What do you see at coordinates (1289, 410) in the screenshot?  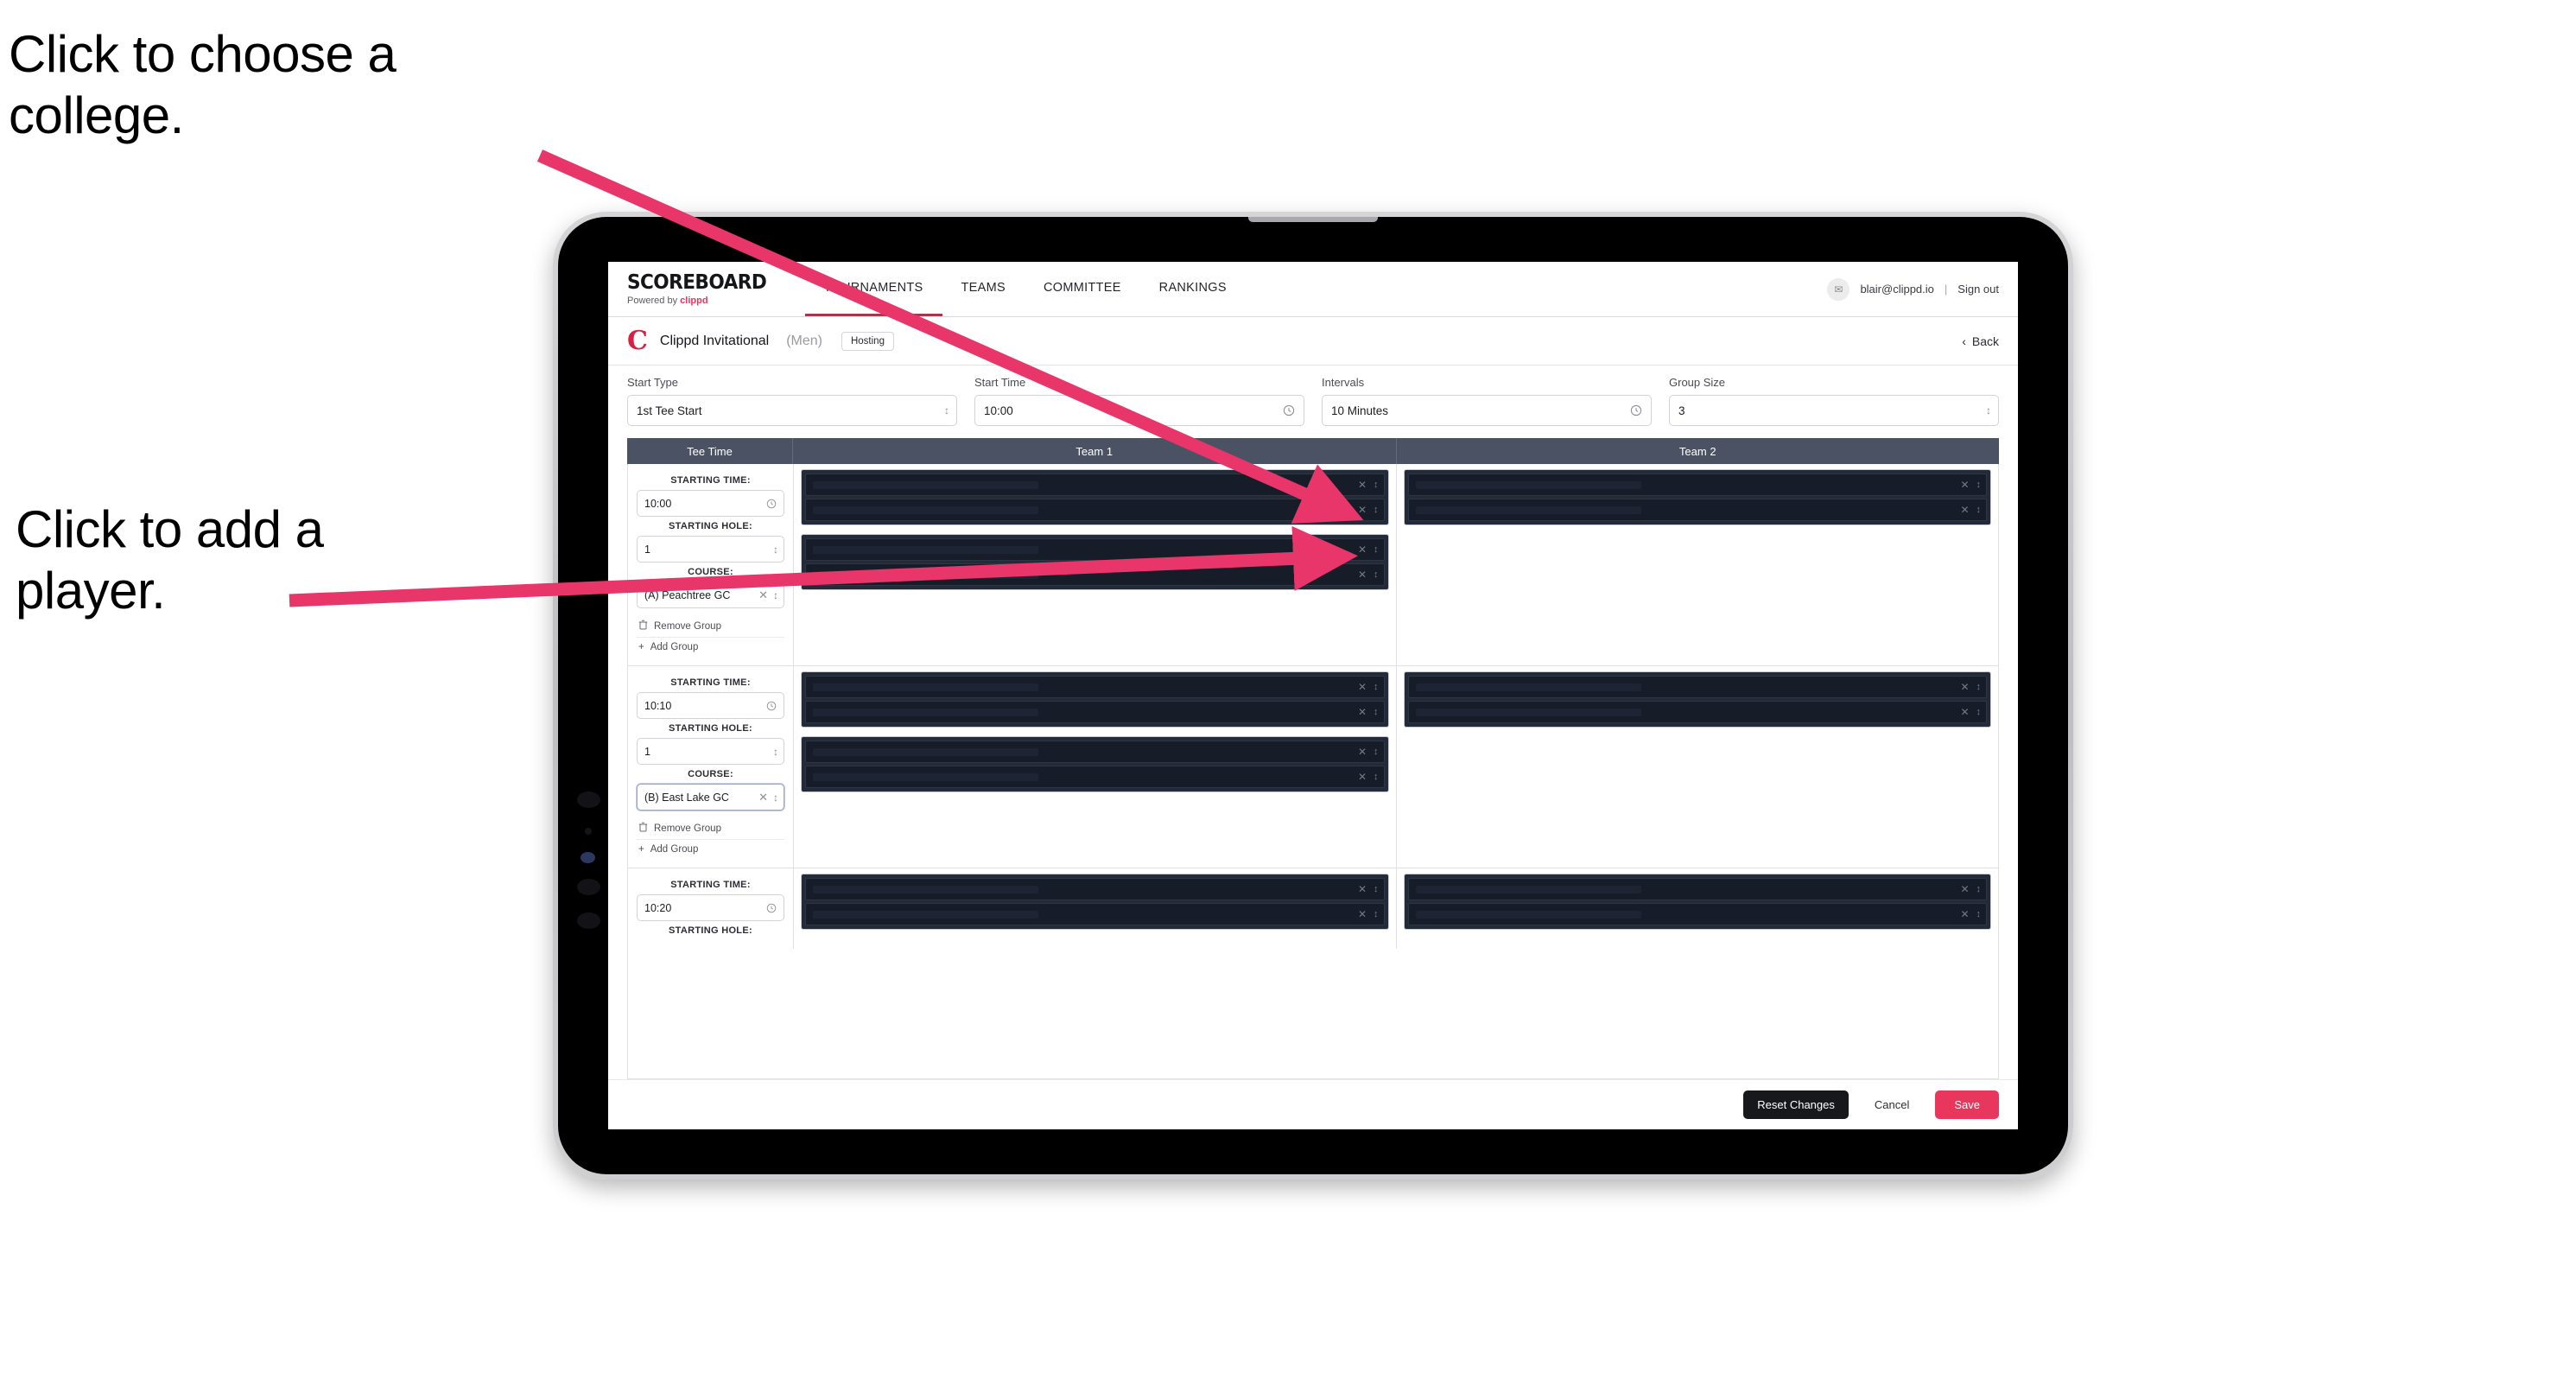 I see `clock-icon` at bounding box center [1289, 410].